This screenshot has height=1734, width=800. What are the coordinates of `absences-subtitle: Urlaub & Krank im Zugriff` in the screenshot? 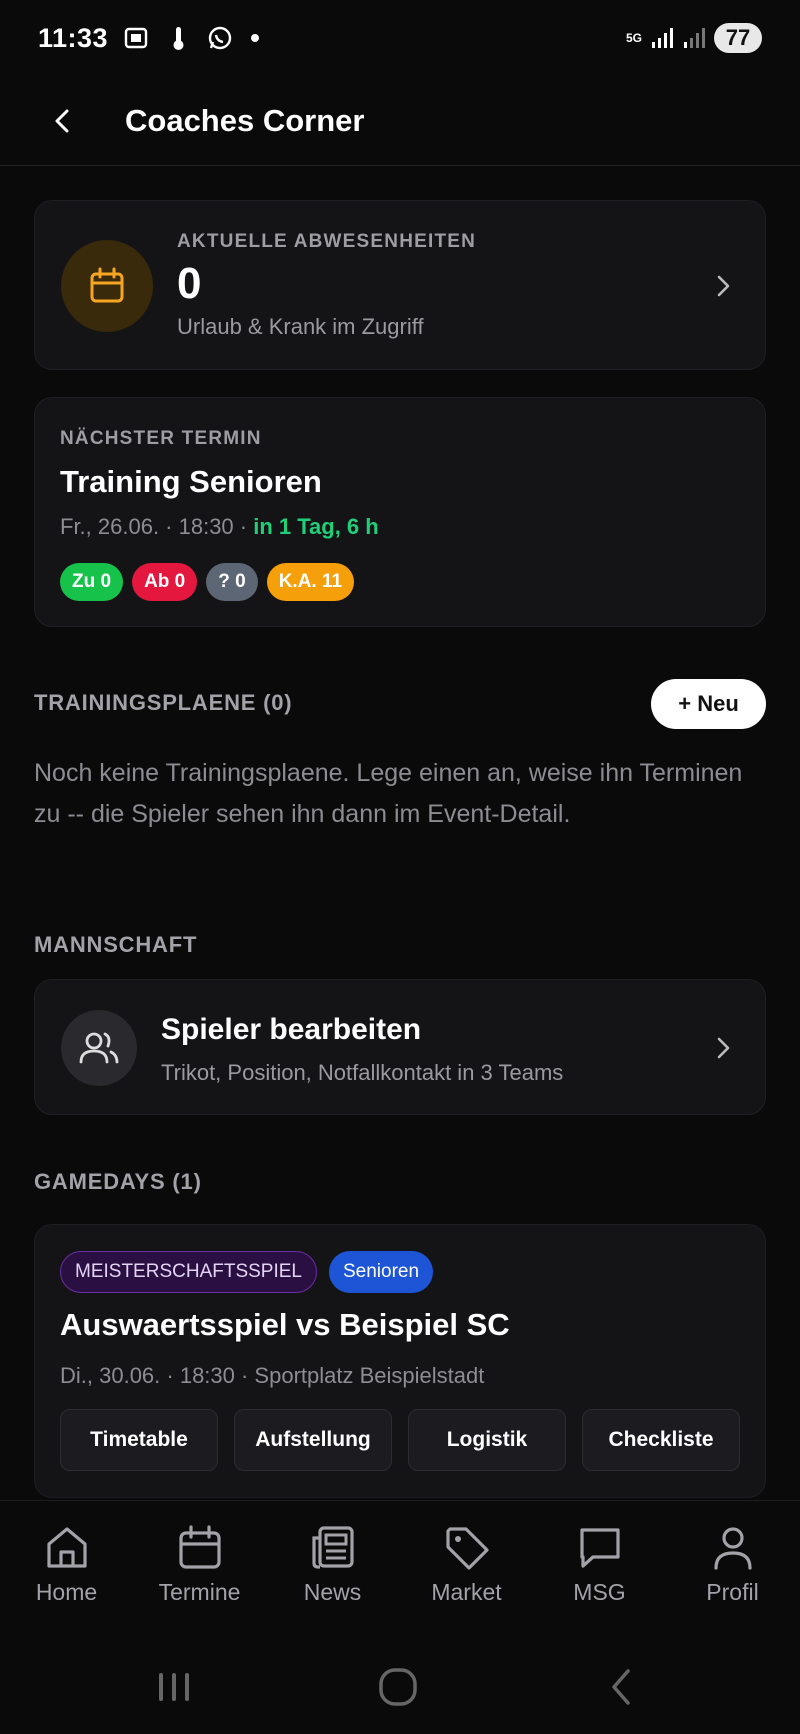 It's located at (300, 326).